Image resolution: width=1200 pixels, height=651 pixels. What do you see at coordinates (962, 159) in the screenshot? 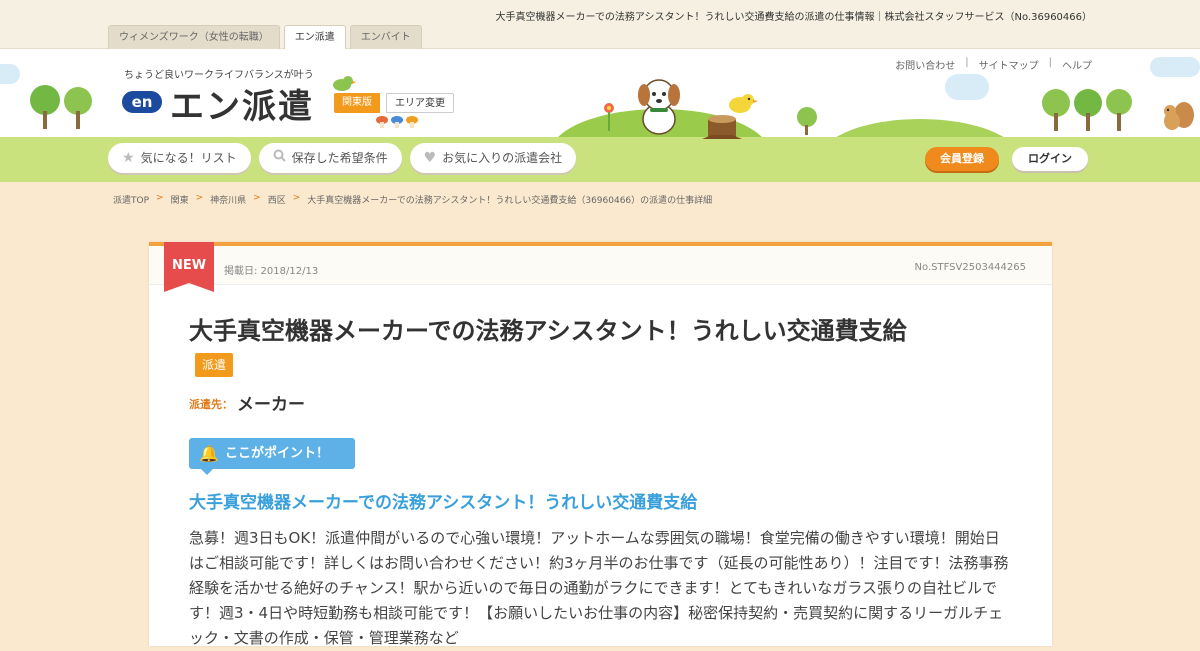
I see `register-button: 会員登録` at bounding box center [962, 159].